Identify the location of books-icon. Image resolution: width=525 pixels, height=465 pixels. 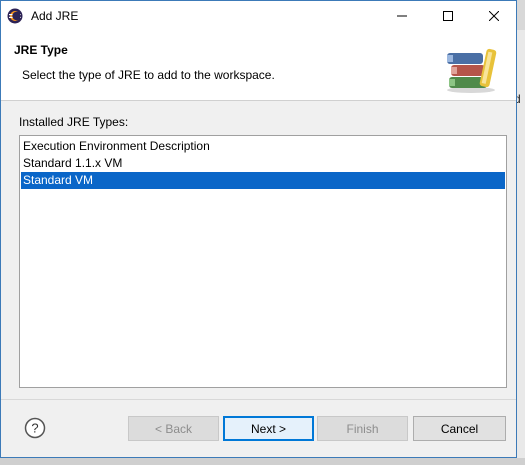
(472, 70).